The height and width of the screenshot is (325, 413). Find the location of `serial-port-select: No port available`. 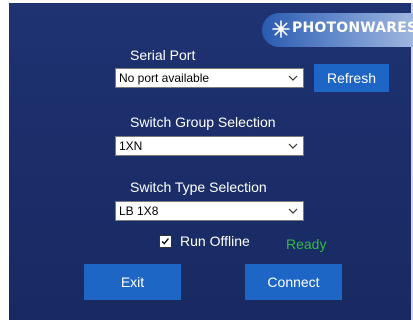

serial-port-select: No port available is located at coordinates (209, 78).